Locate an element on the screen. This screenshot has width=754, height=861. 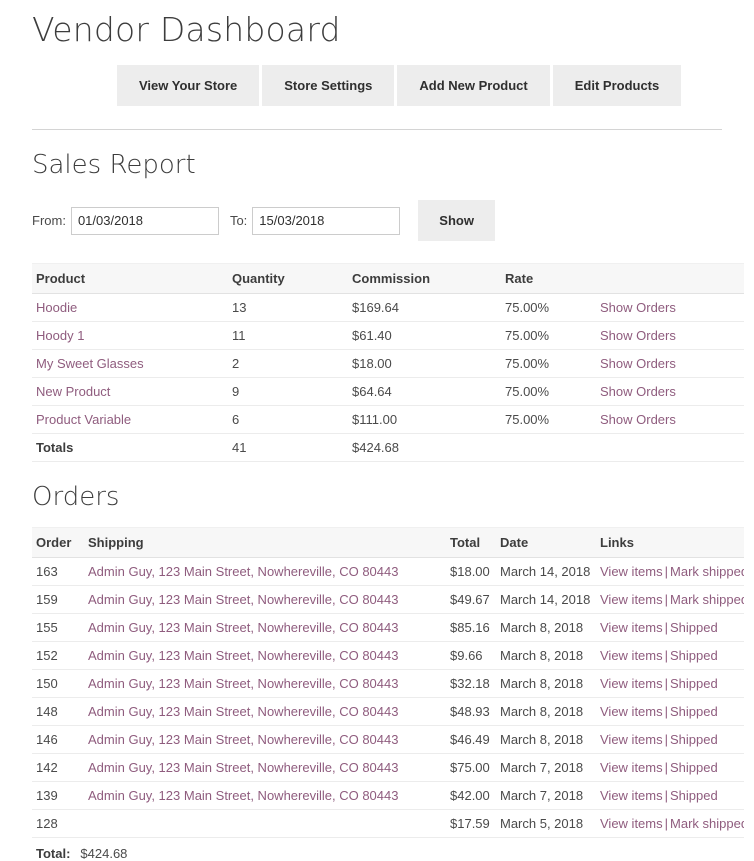
sales-total-rate is located at coordinates (552, 447).